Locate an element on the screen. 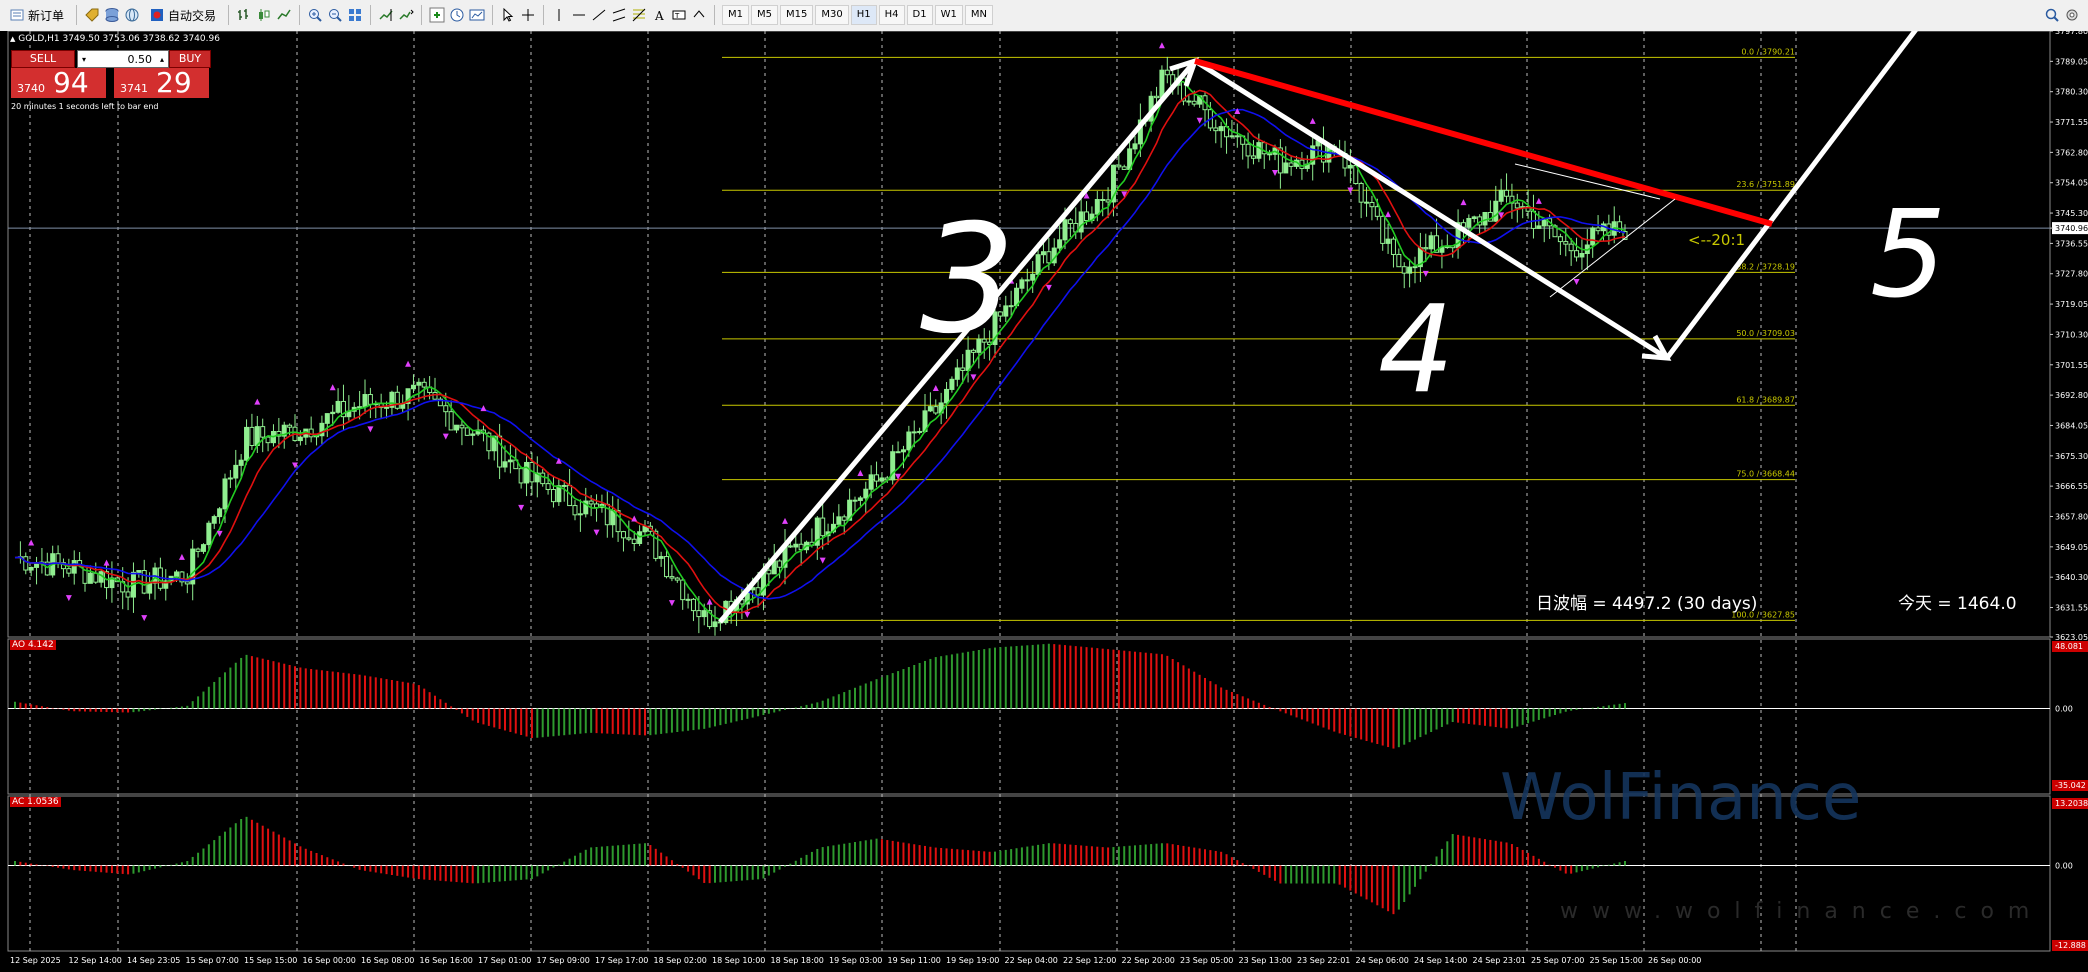 The height and width of the screenshot is (972, 2088). new-order-button: 新订单 is located at coordinates (36, 15).